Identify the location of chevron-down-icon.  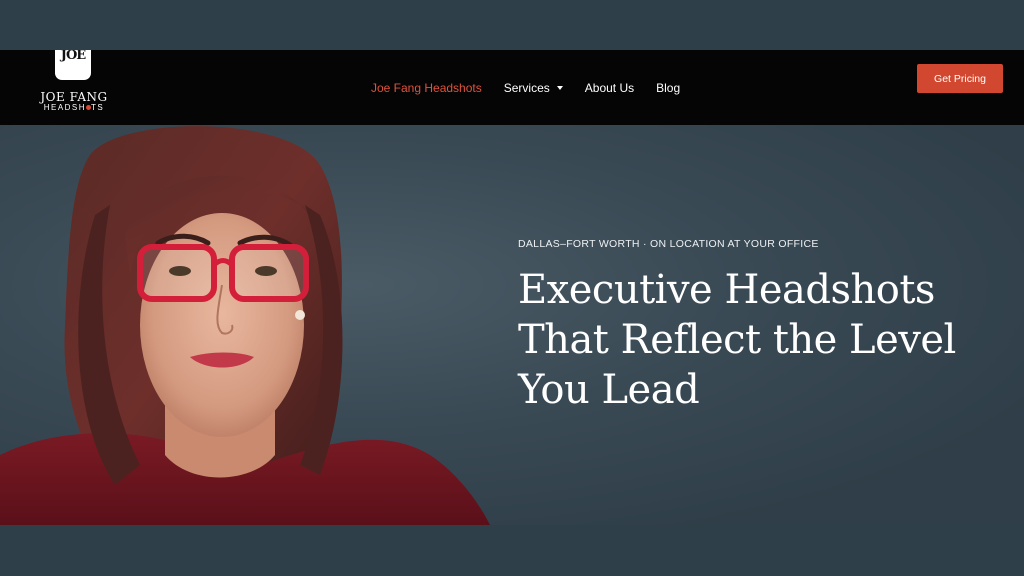
(559, 87).